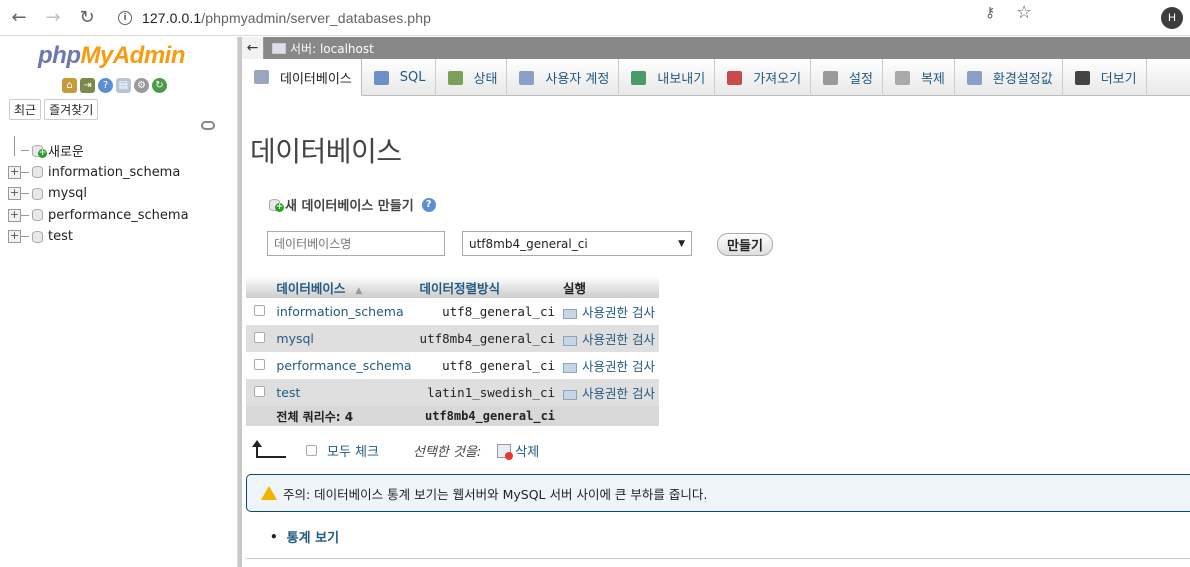  What do you see at coordinates (577, 243) in the screenshot?
I see `collation-select: utf8mb4_general_ci ▼` at bounding box center [577, 243].